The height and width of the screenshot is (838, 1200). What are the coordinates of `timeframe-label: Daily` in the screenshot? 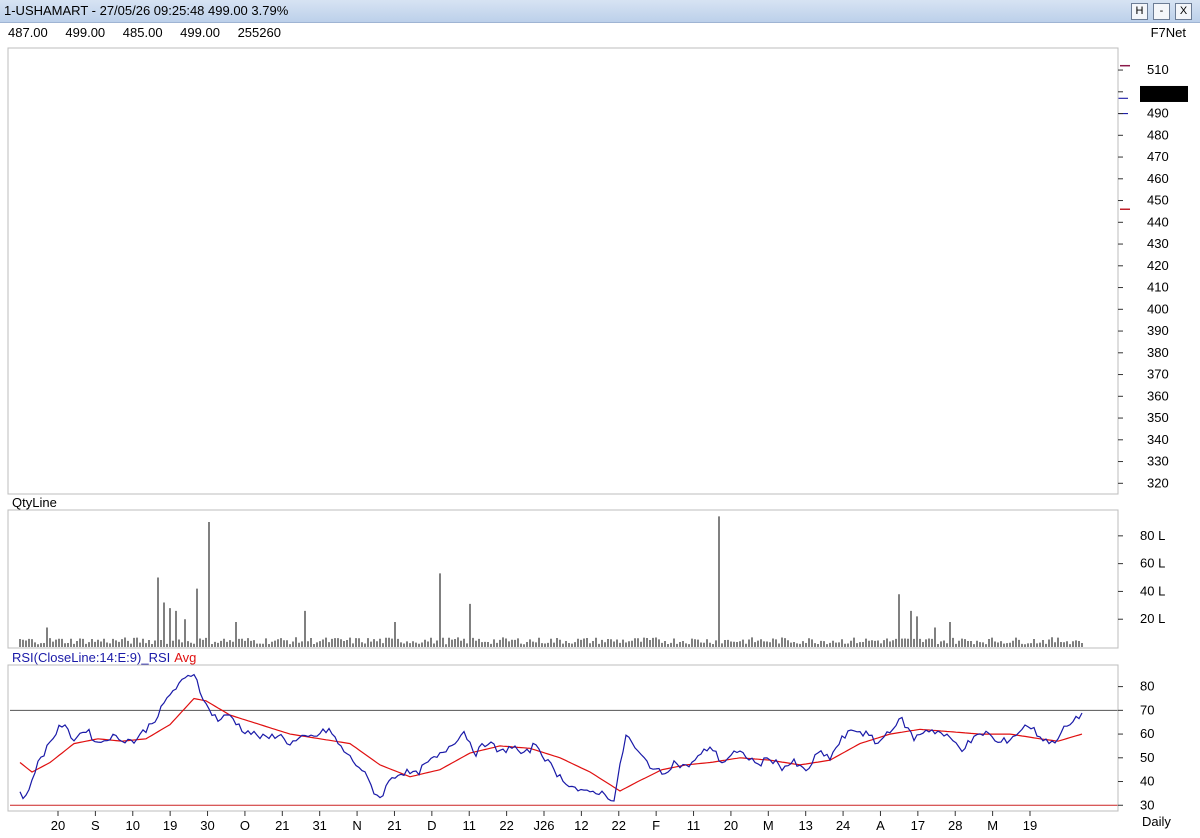 It's located at (1156, 821).